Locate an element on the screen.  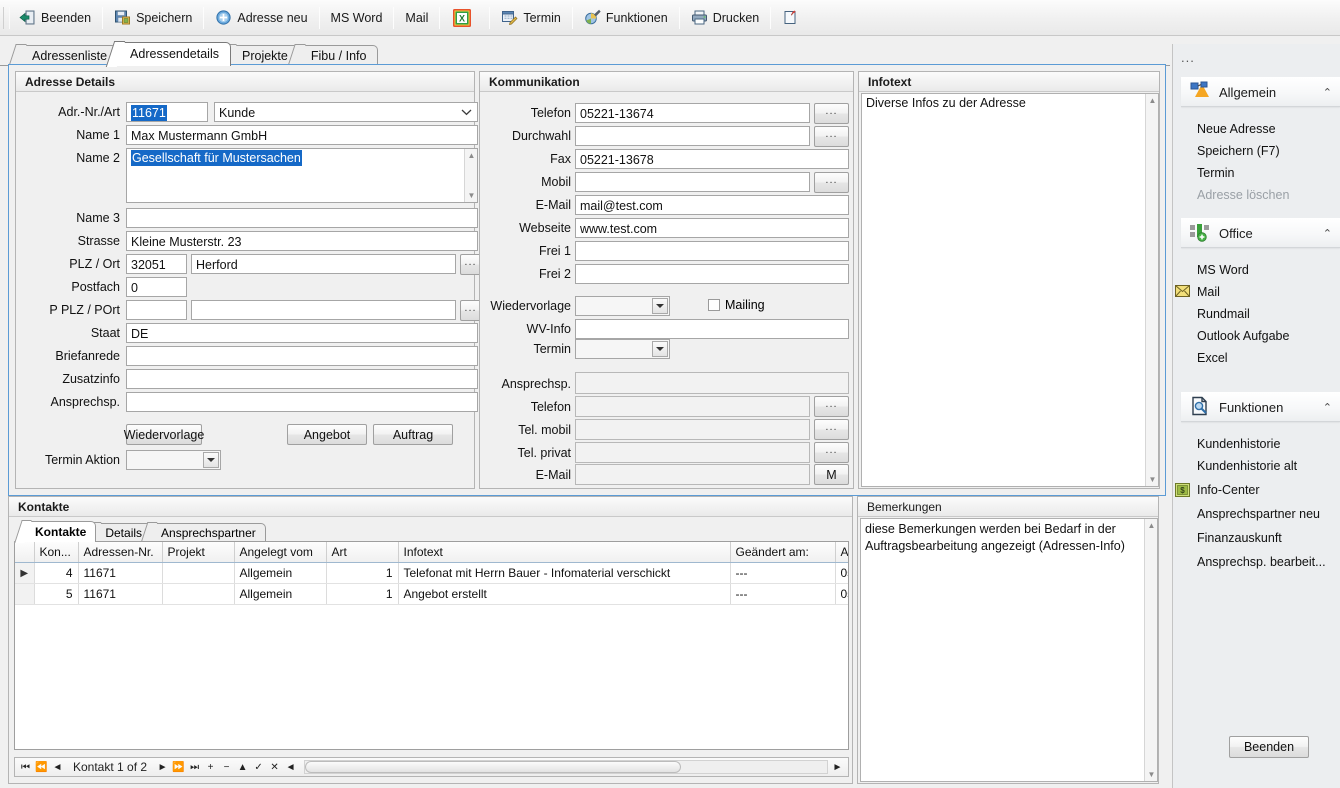
toolbar-button-termin: Termin is located at coordinates (531, 18).